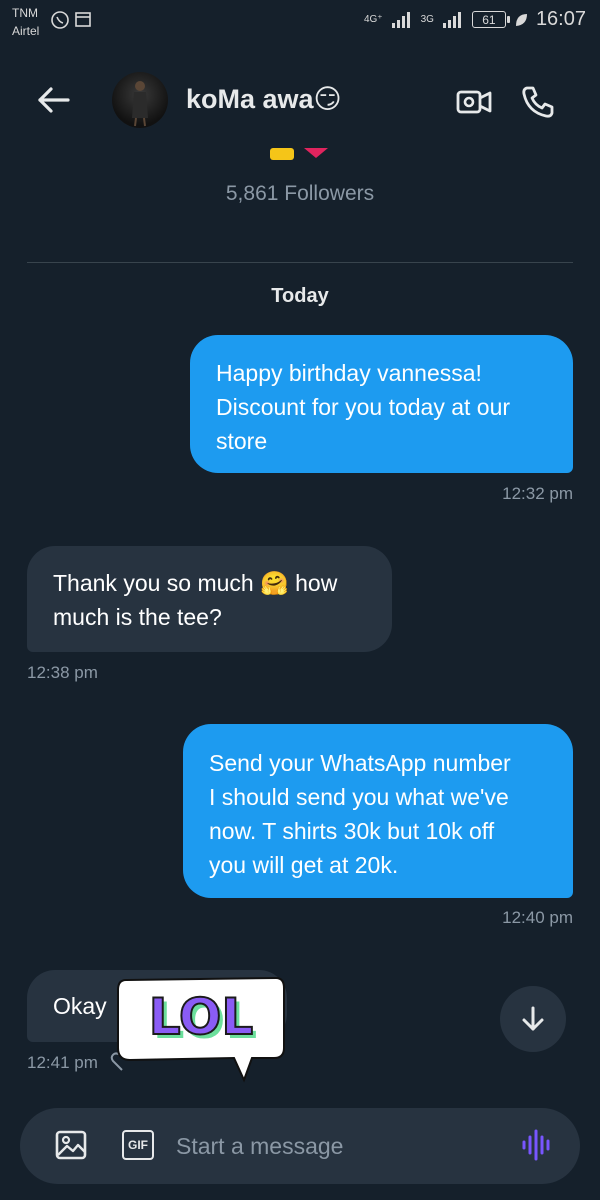 The height and width of the screenshot is (1200, 600). Describe the element at coordinates (60, 20) in the screenshot. I see `whatsapp-status-icon` at that location.